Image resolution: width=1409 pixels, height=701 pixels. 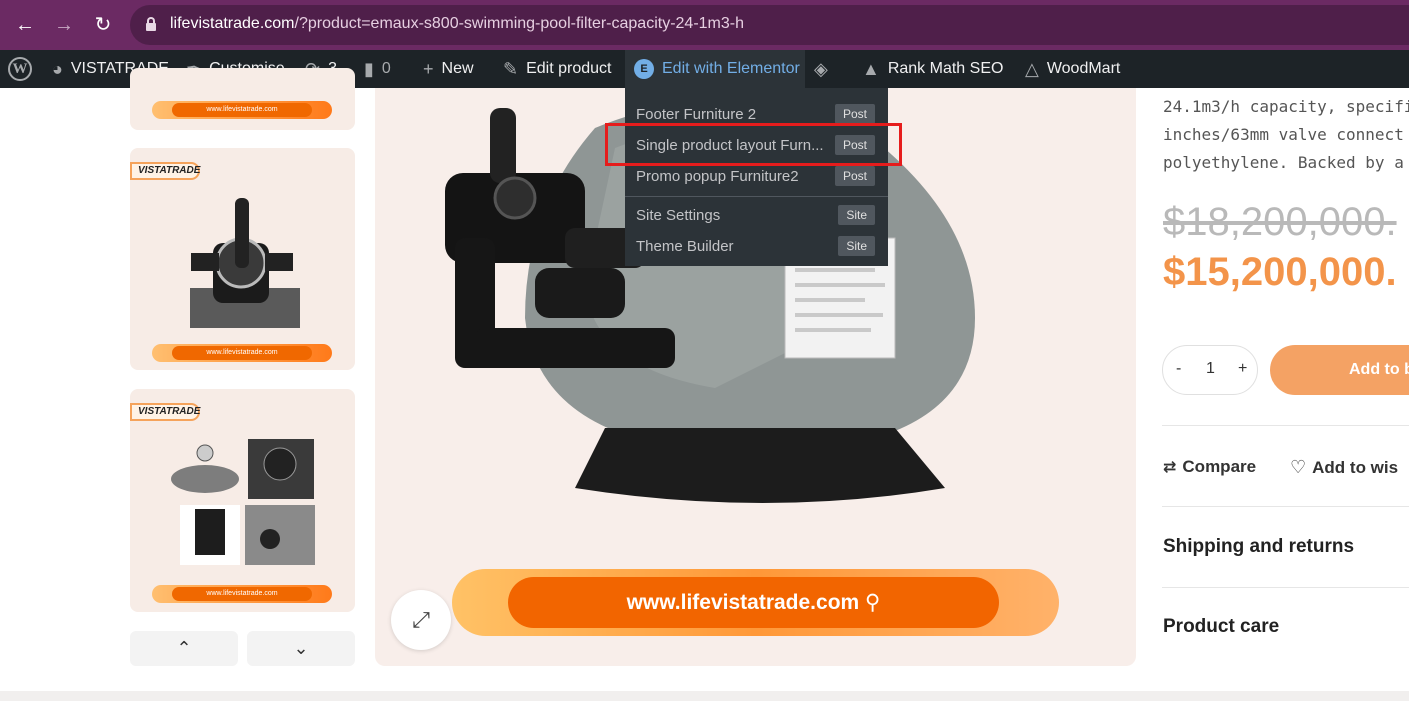 What do you see at coordinates (717, 176) in the screenshot?
I see `menu-item-label: Promo popup Furniture2` at bounding box center [717, 176].